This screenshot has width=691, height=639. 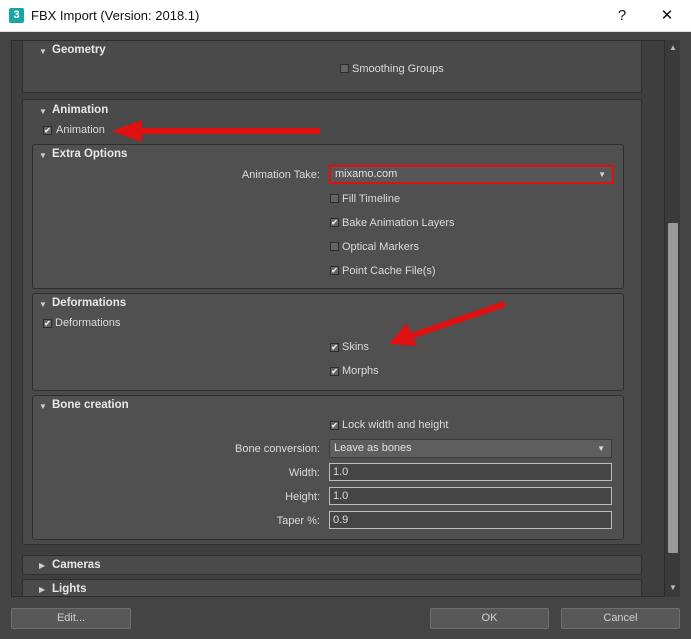 I want to click on height-field: 1.0, so click(x=470, y=496).